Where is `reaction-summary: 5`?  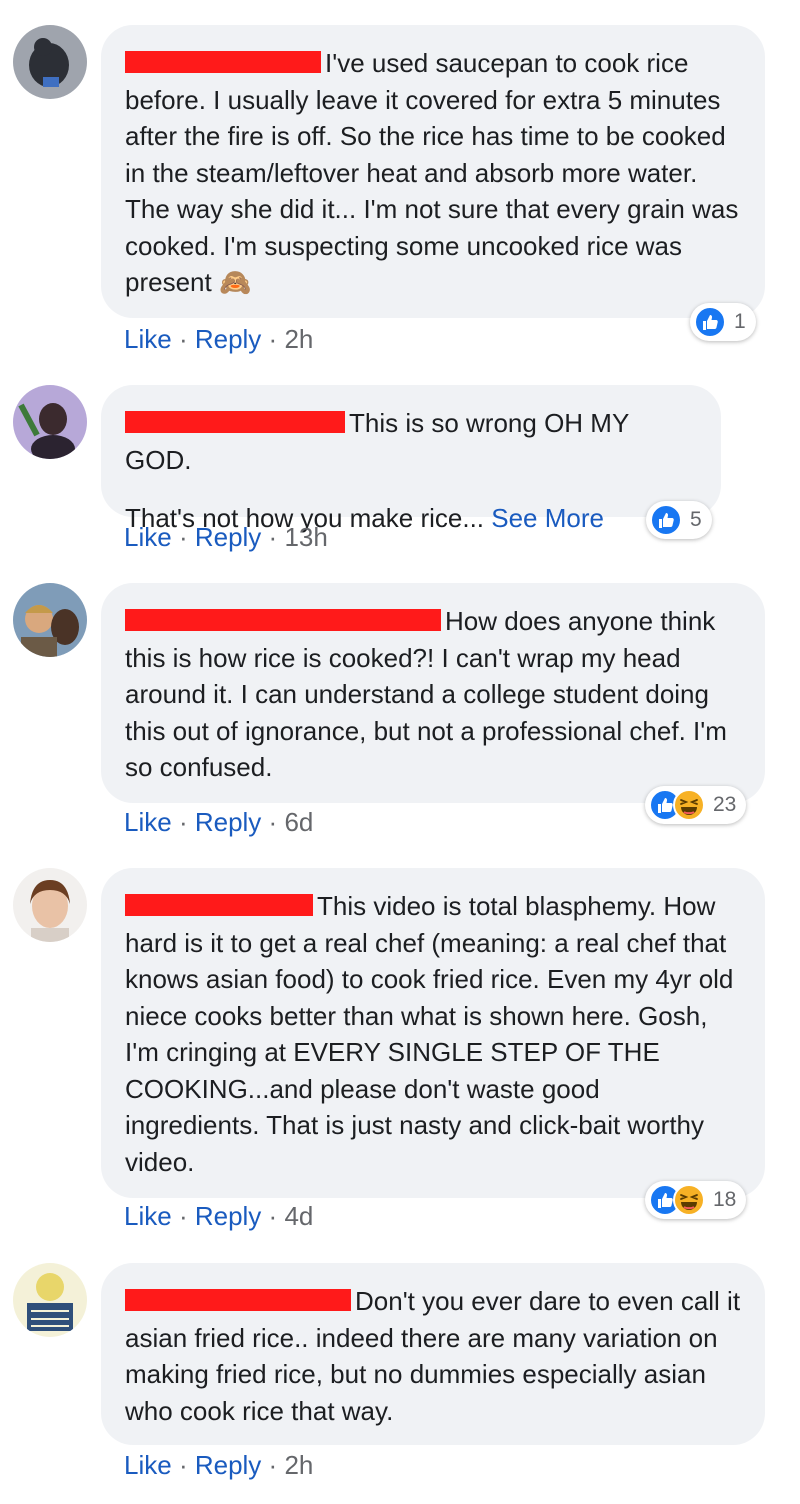
reaction-summary: 5 is located at coordinates (679, 520).